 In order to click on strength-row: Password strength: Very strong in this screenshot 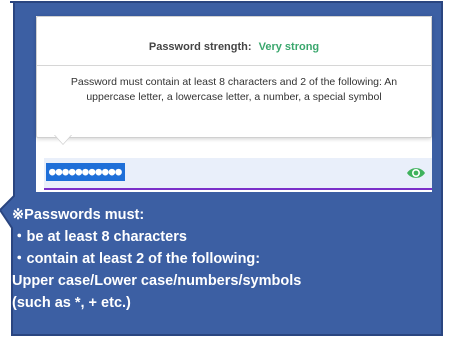, I will do `click(234, 47)`.